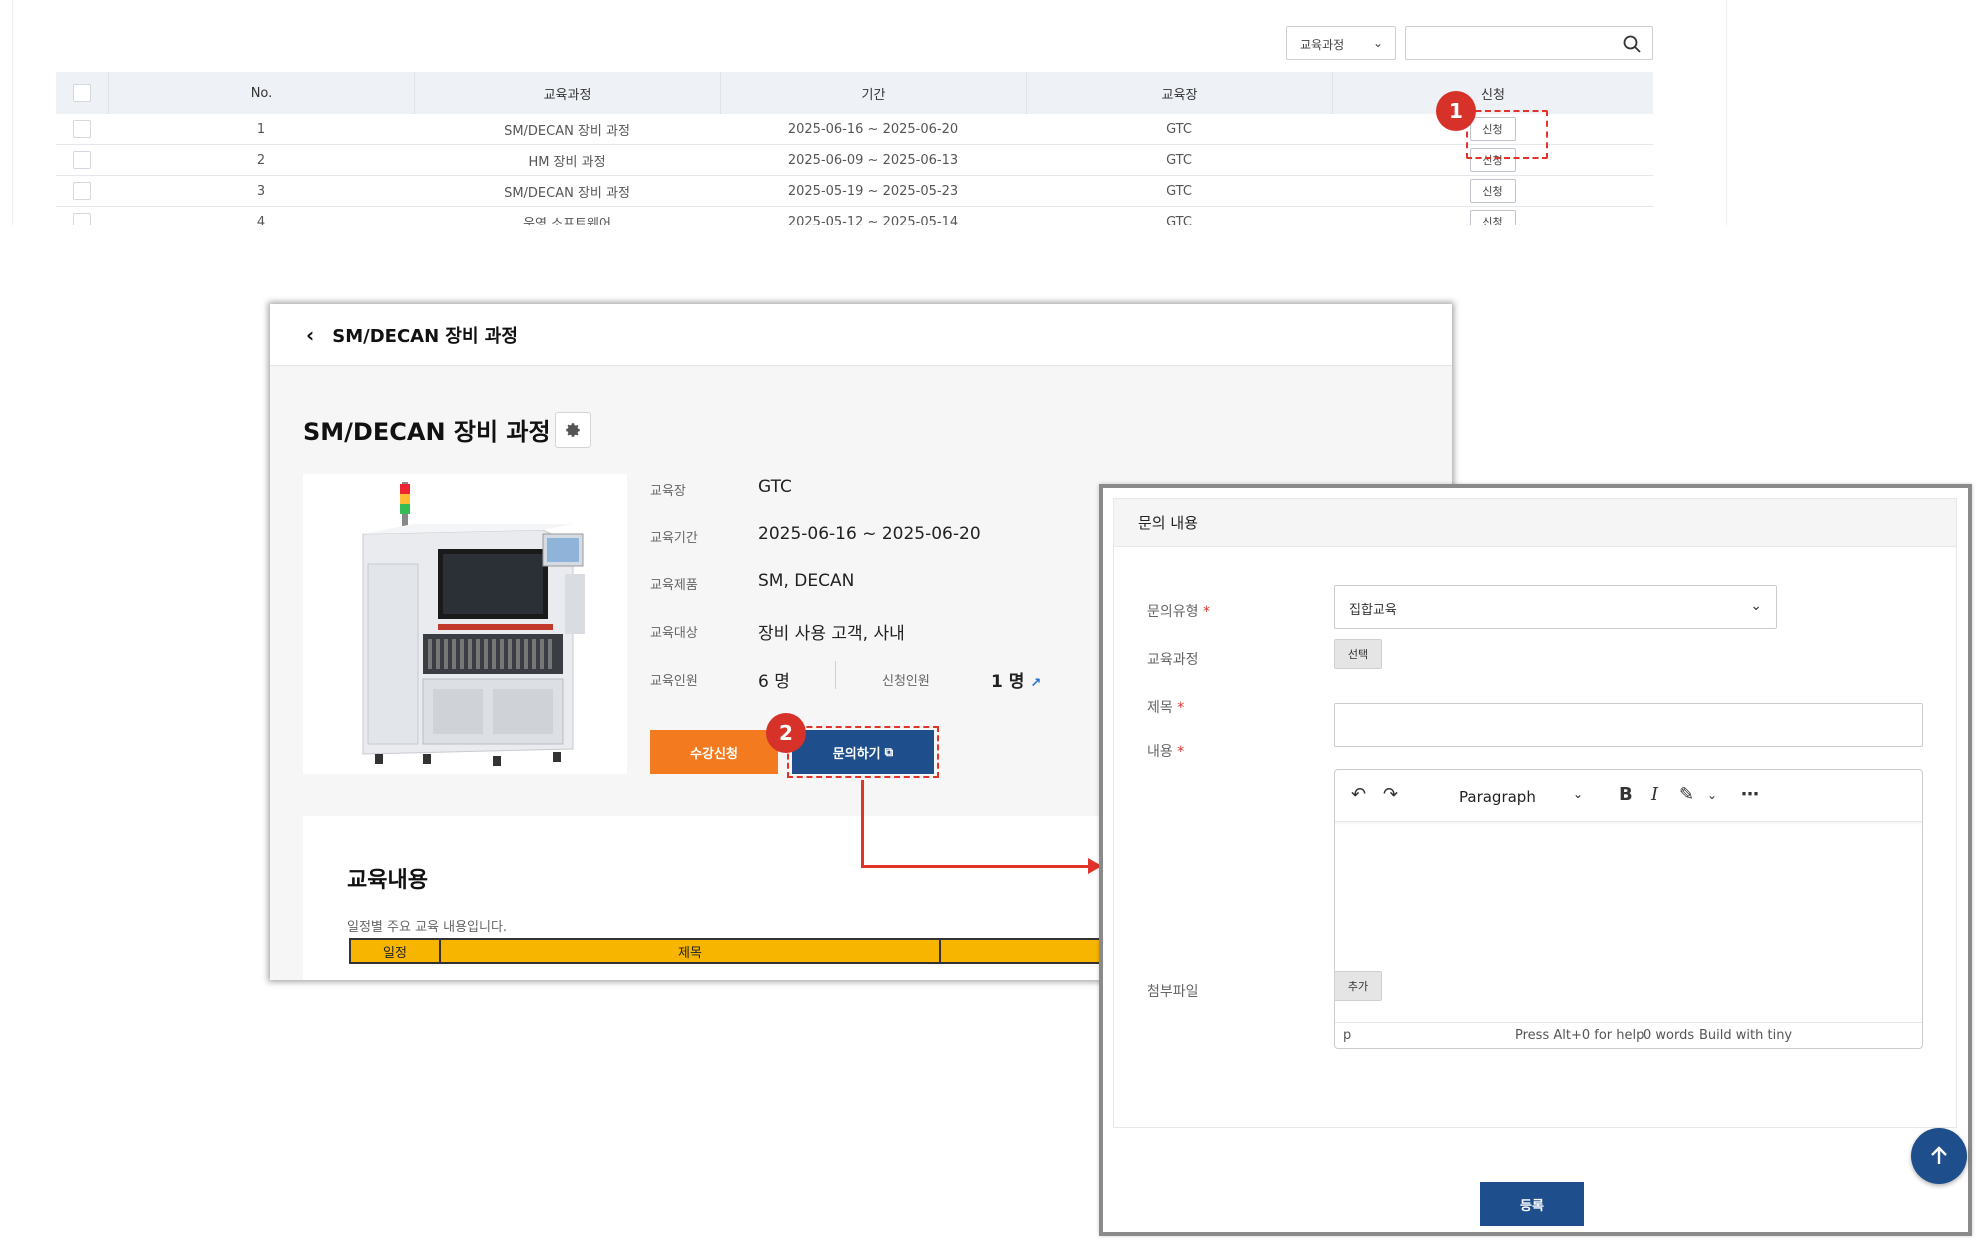 This screenshot has height=1251, width=1988. Describe the element at coordinates (1750, 794) in the screenshot. I see `more-options-icon: ⋯` at that location.